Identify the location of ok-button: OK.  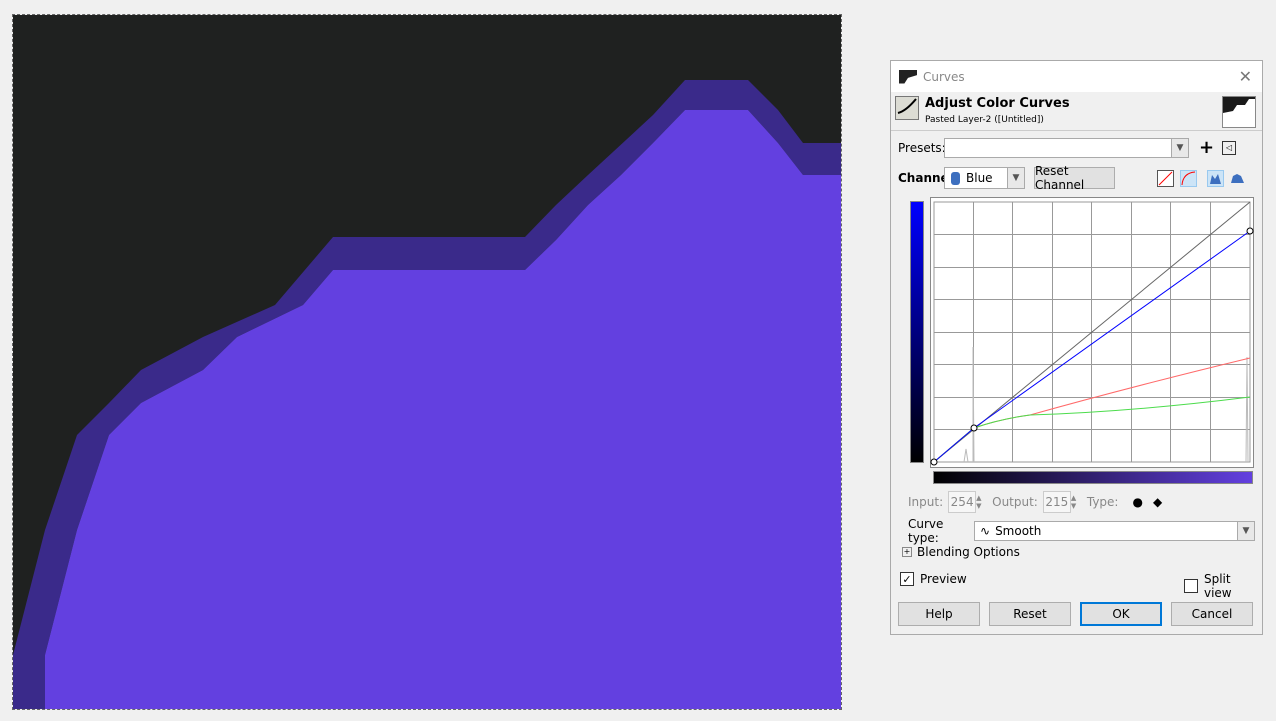
(1121, 614).